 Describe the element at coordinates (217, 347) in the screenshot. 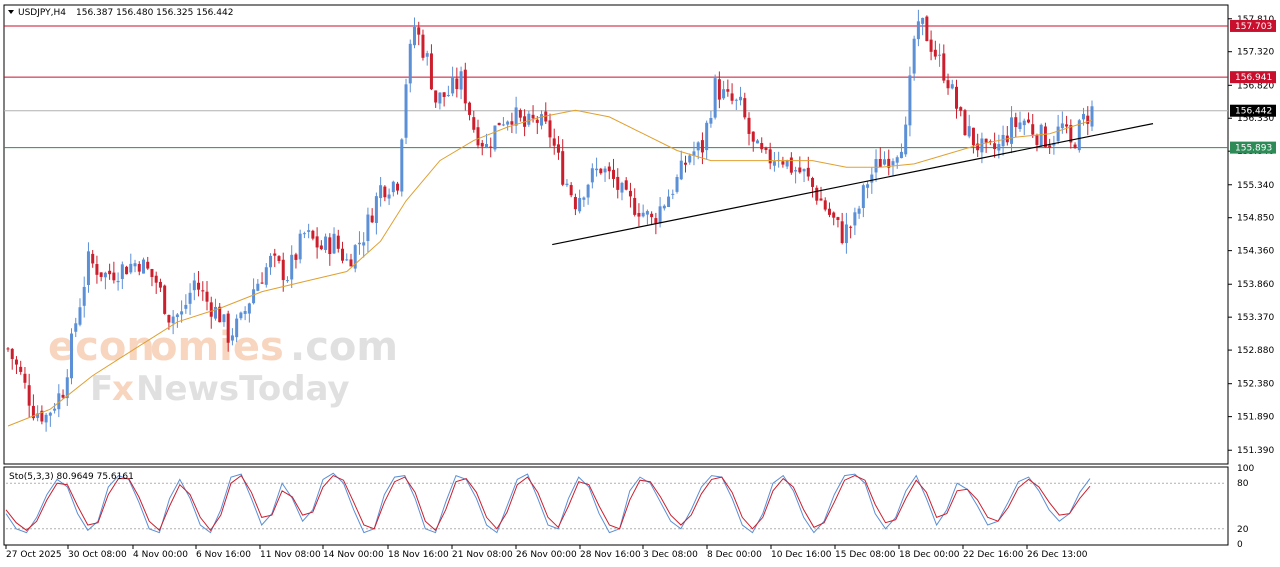

I see `watermark-omies: omies` at that location.